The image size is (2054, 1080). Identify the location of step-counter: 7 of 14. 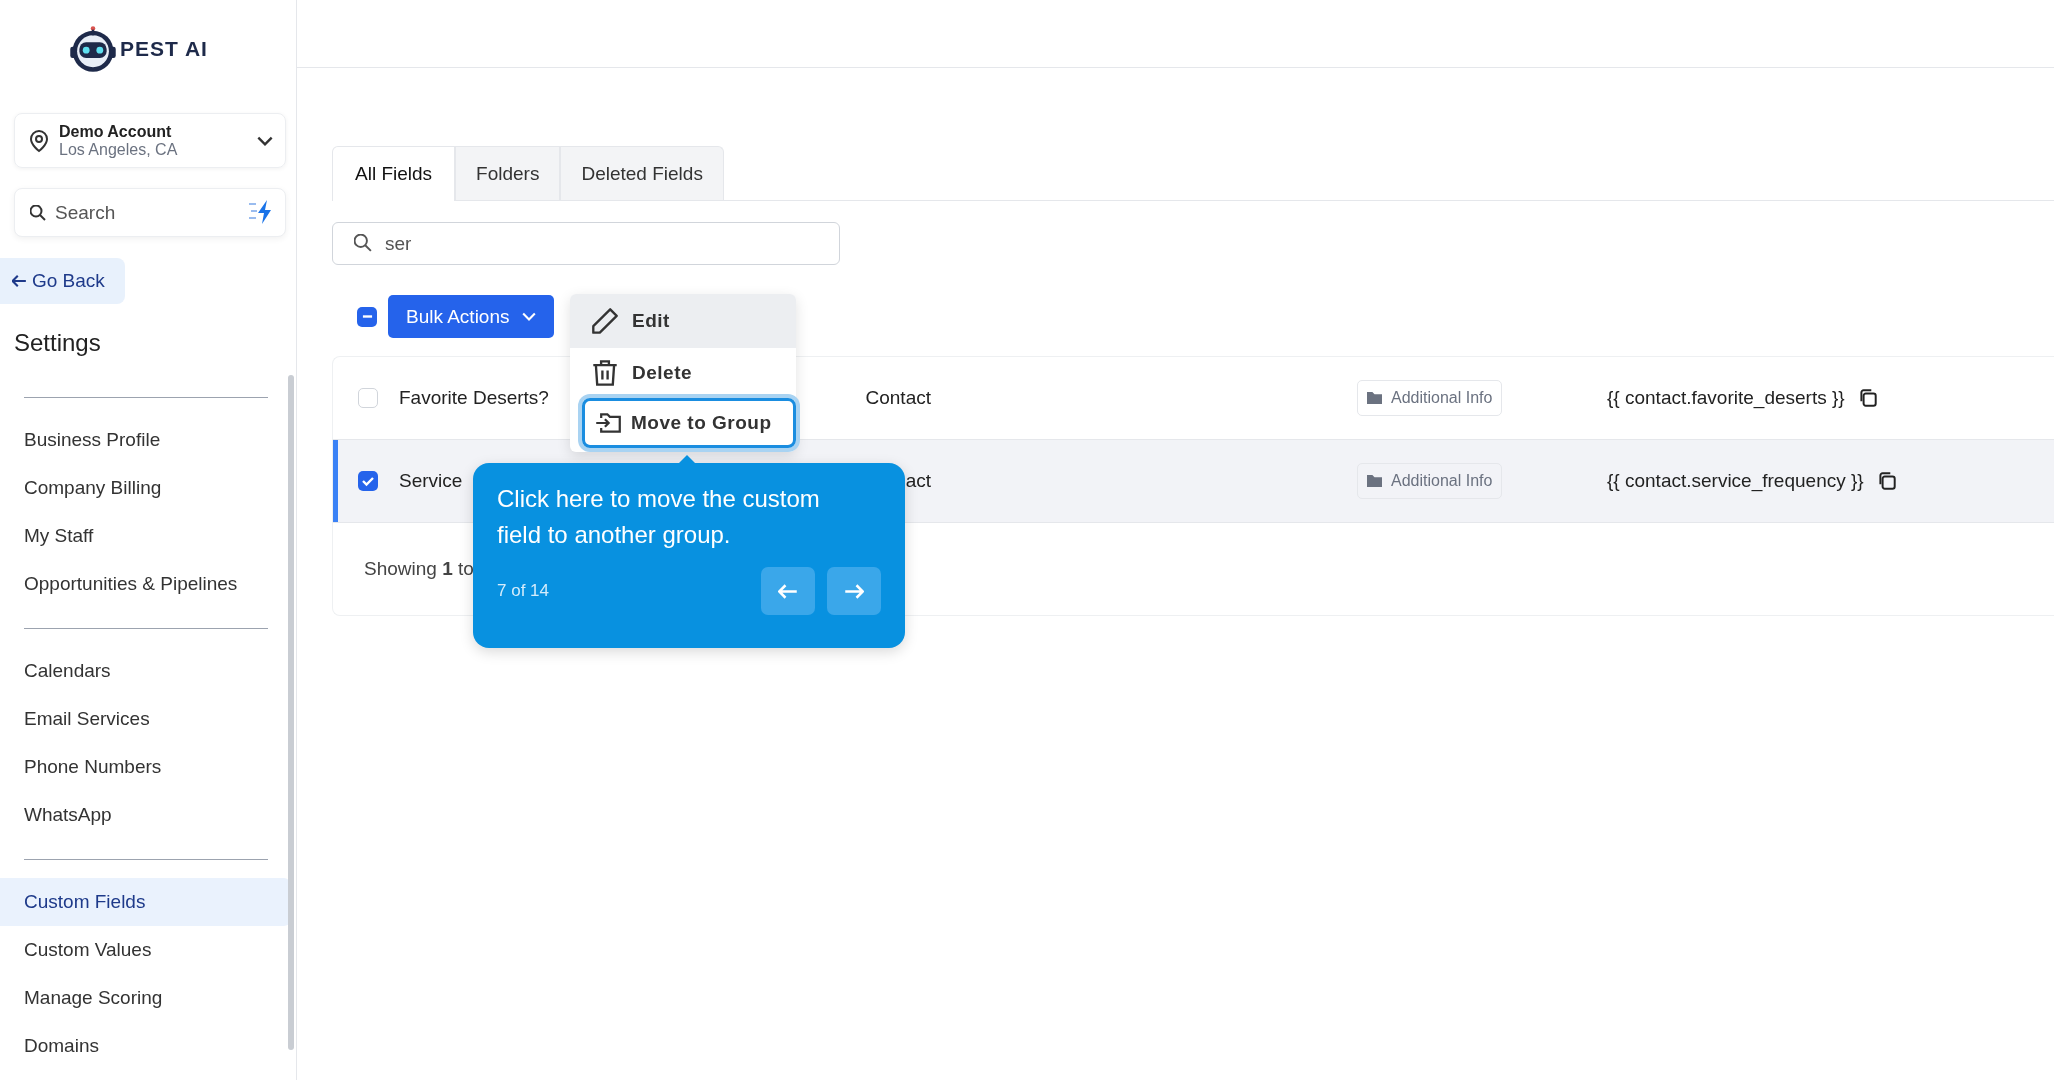
(523, 591).